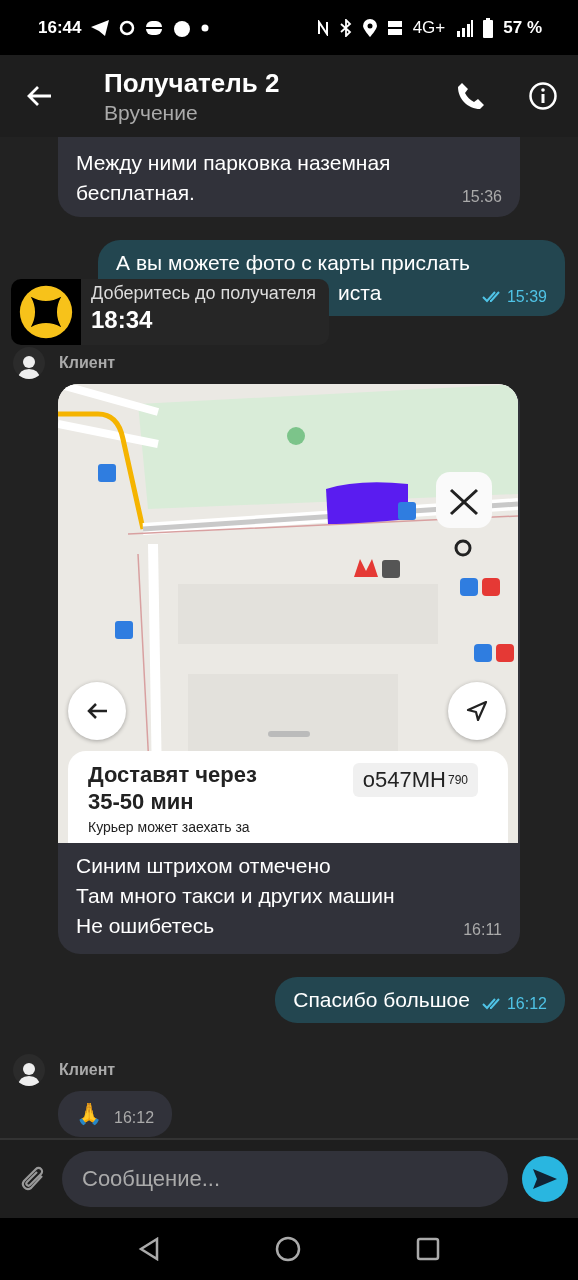 Image resolution: width=578 pixels, height=1280 pixels. I want to click on drag-handle, so click(289, 734).